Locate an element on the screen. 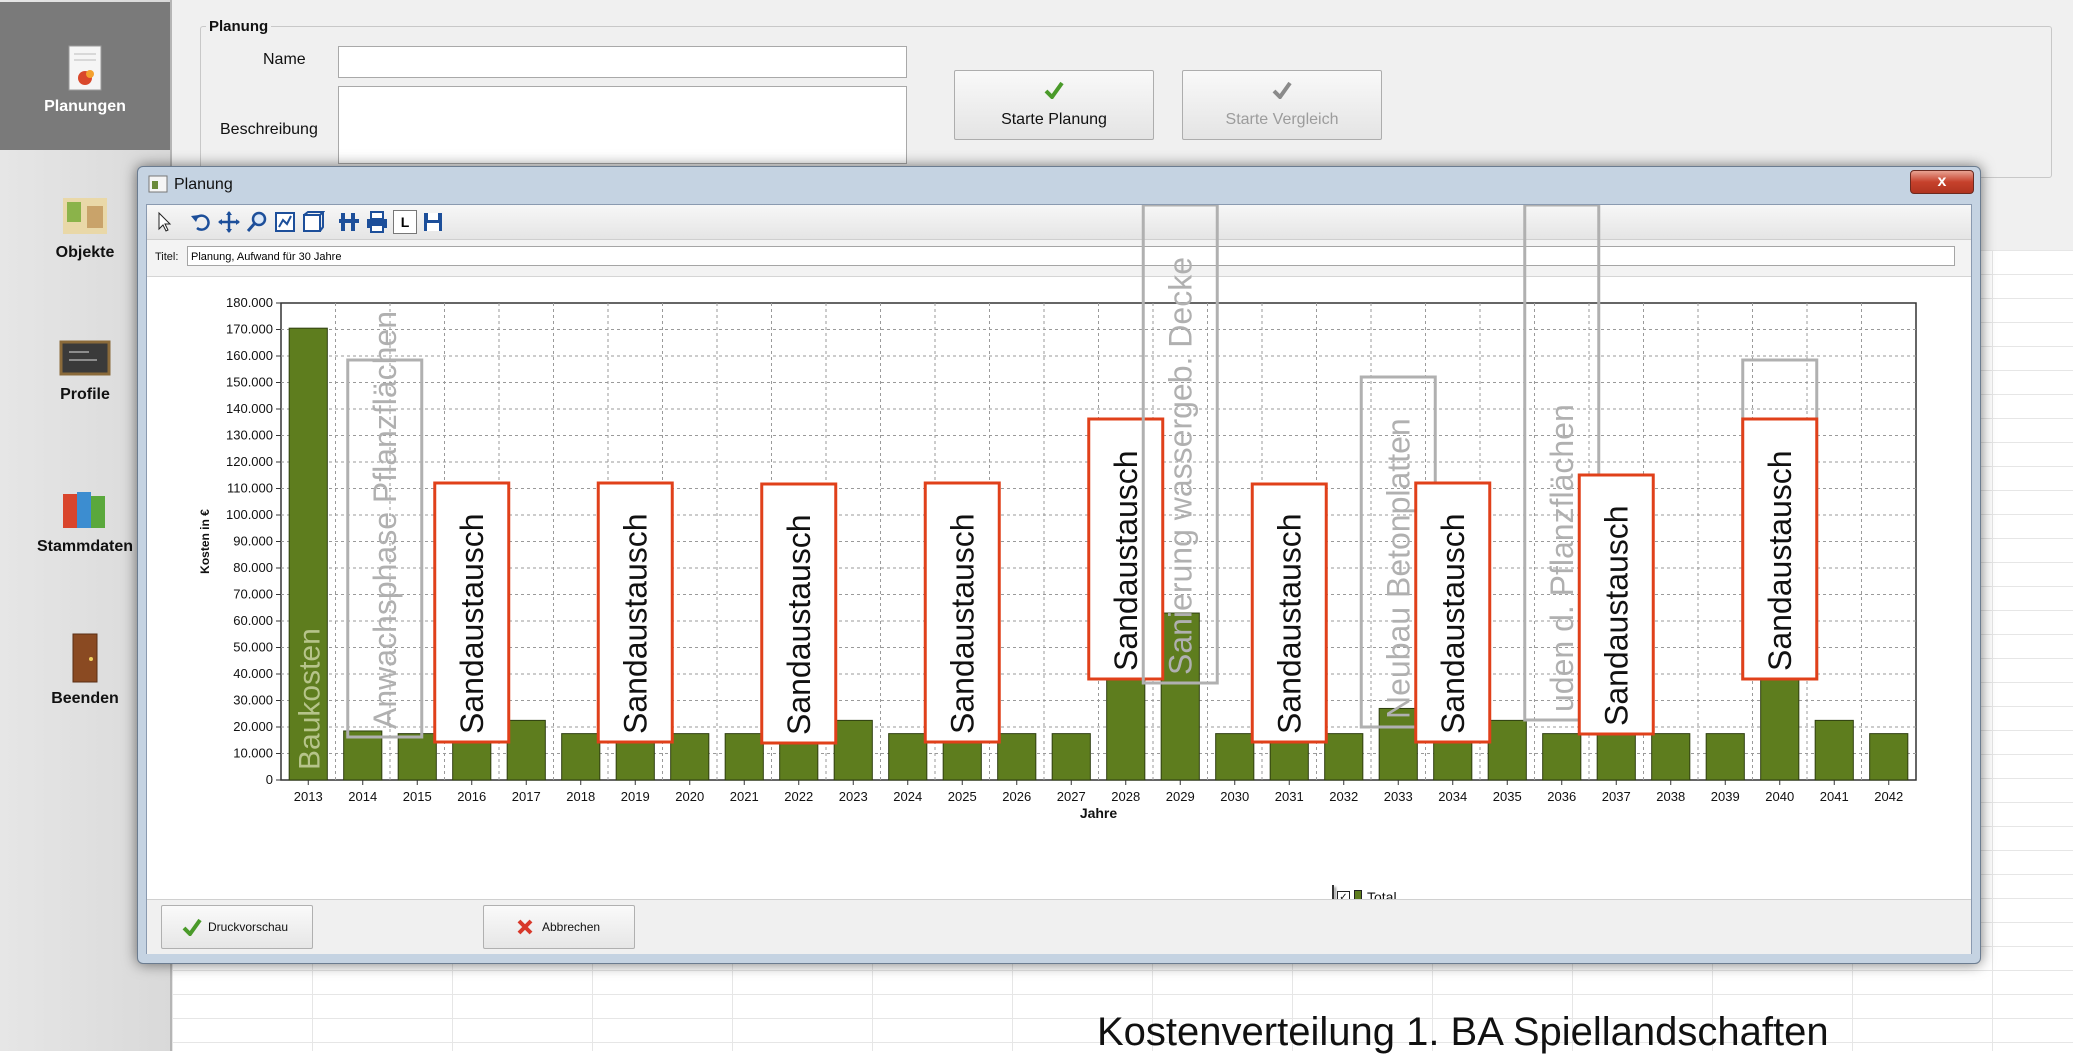 This screenshot has height=1055, width=2073. x-tick-label: 2032 is located at coordinates (1343, 796).